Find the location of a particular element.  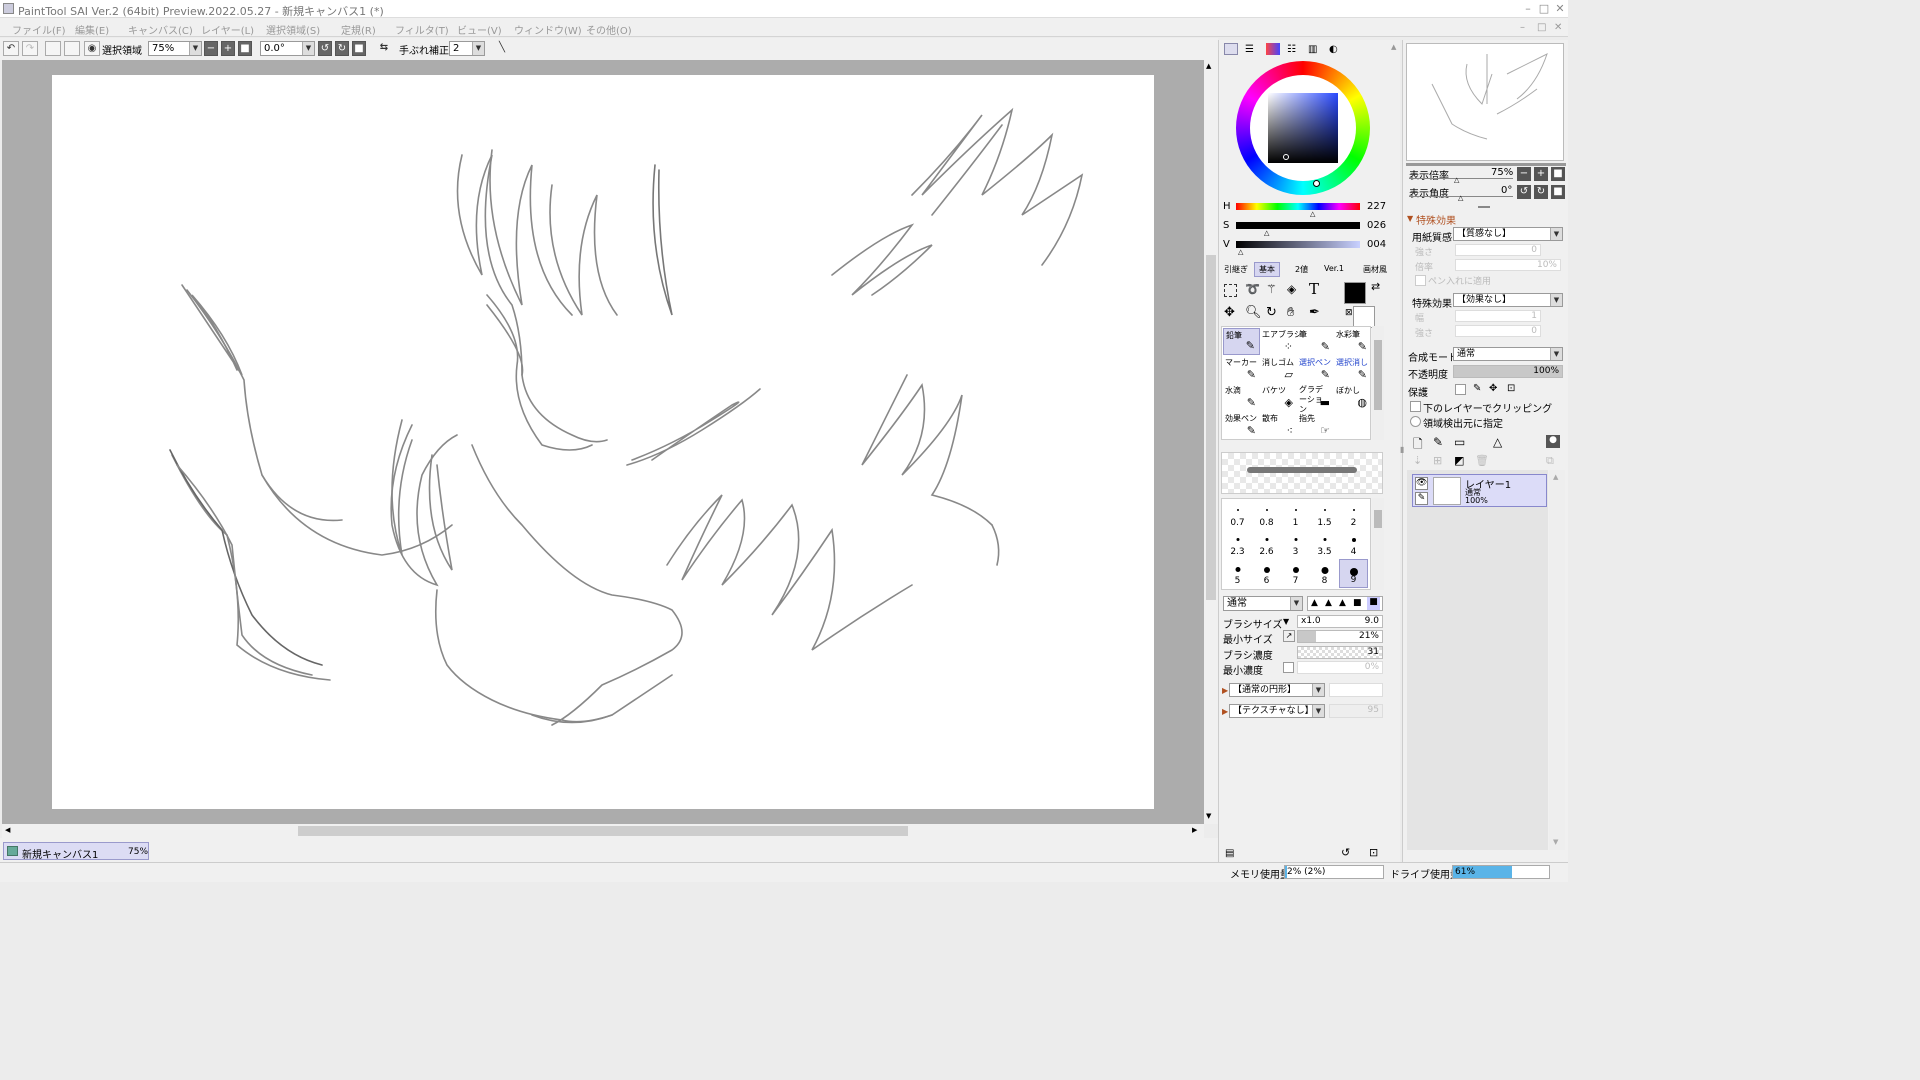

menu-selection: 選択領域(S) is located at coordinates (293, 29).